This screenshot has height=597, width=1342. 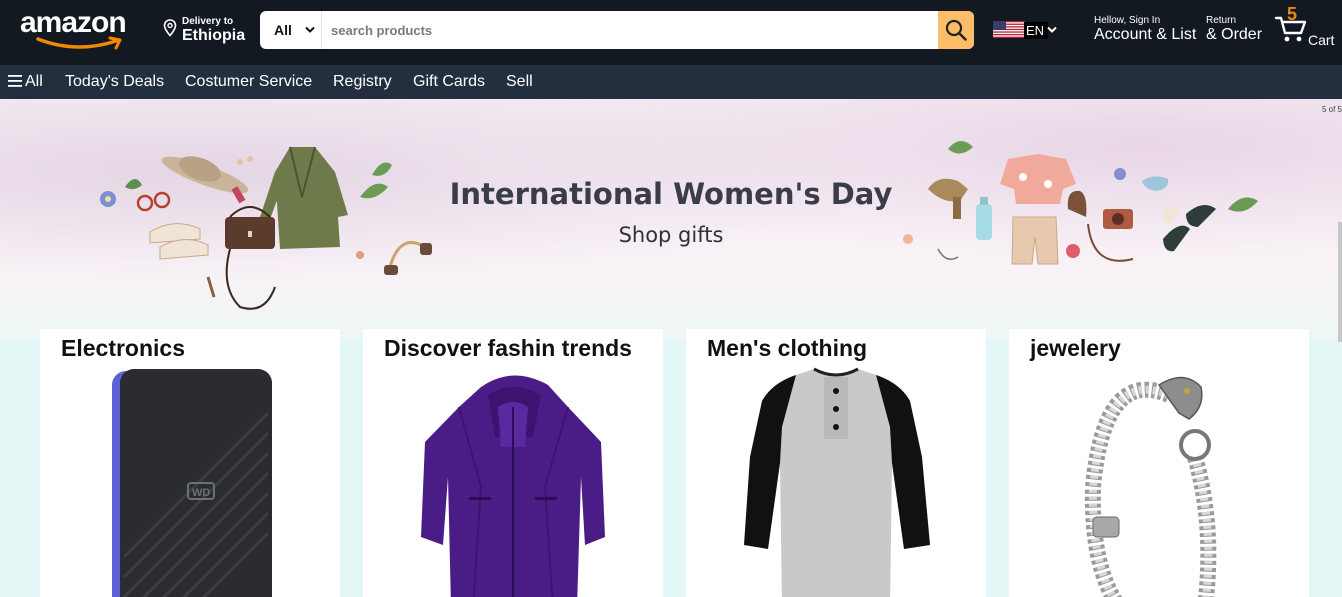 What do you see at coordinates (513, 486) in the screenshot?
I see `purple-jacket-image` at bounding box center [513, 486].